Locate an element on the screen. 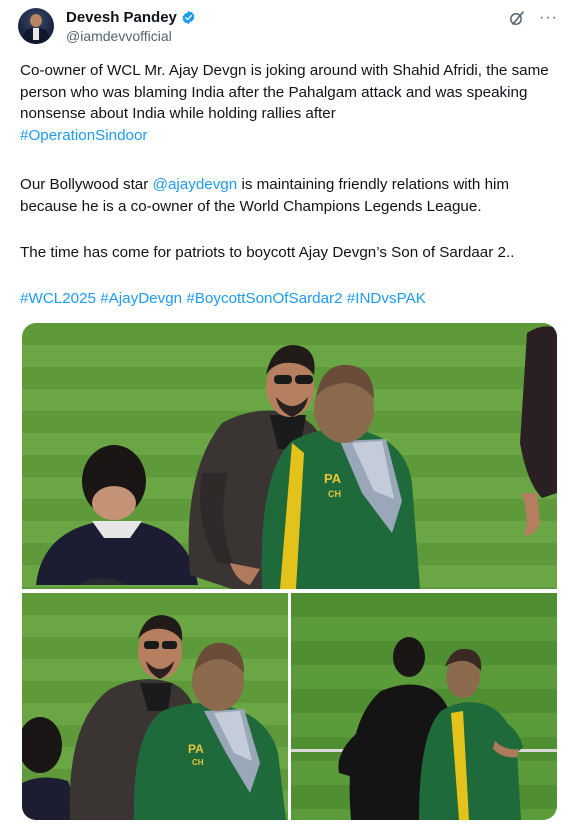  jersey-text-main-2: CH is located at coordinates (334, 494).